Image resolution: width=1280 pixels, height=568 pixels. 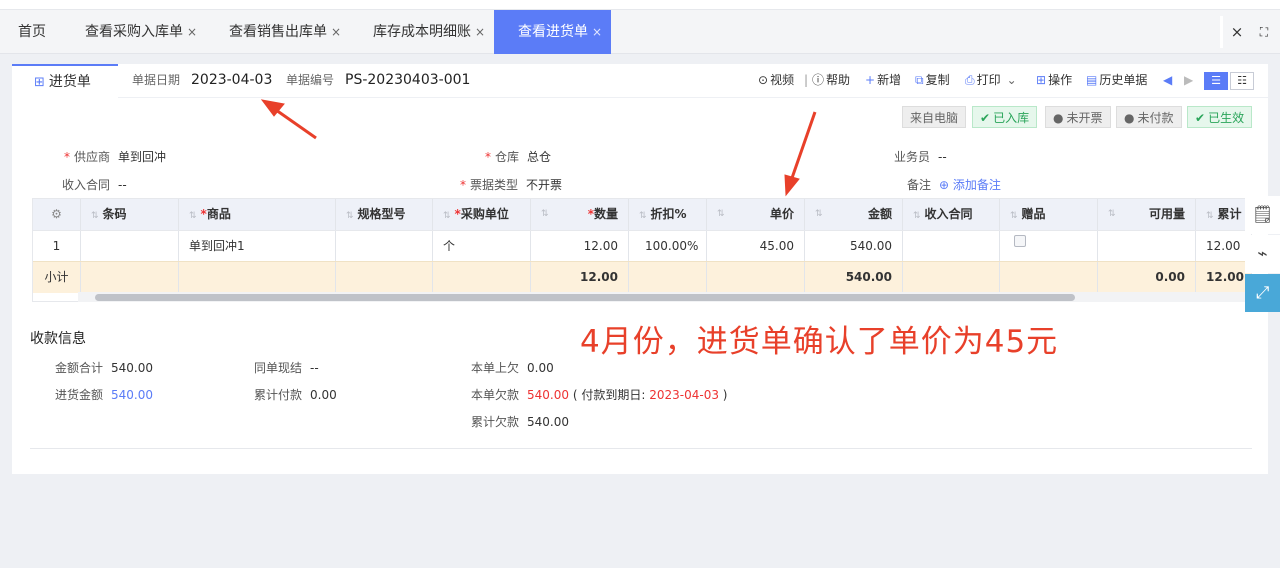 I want to click on subtotal-cumulative: 12.00, so click(x=1223, y=277).